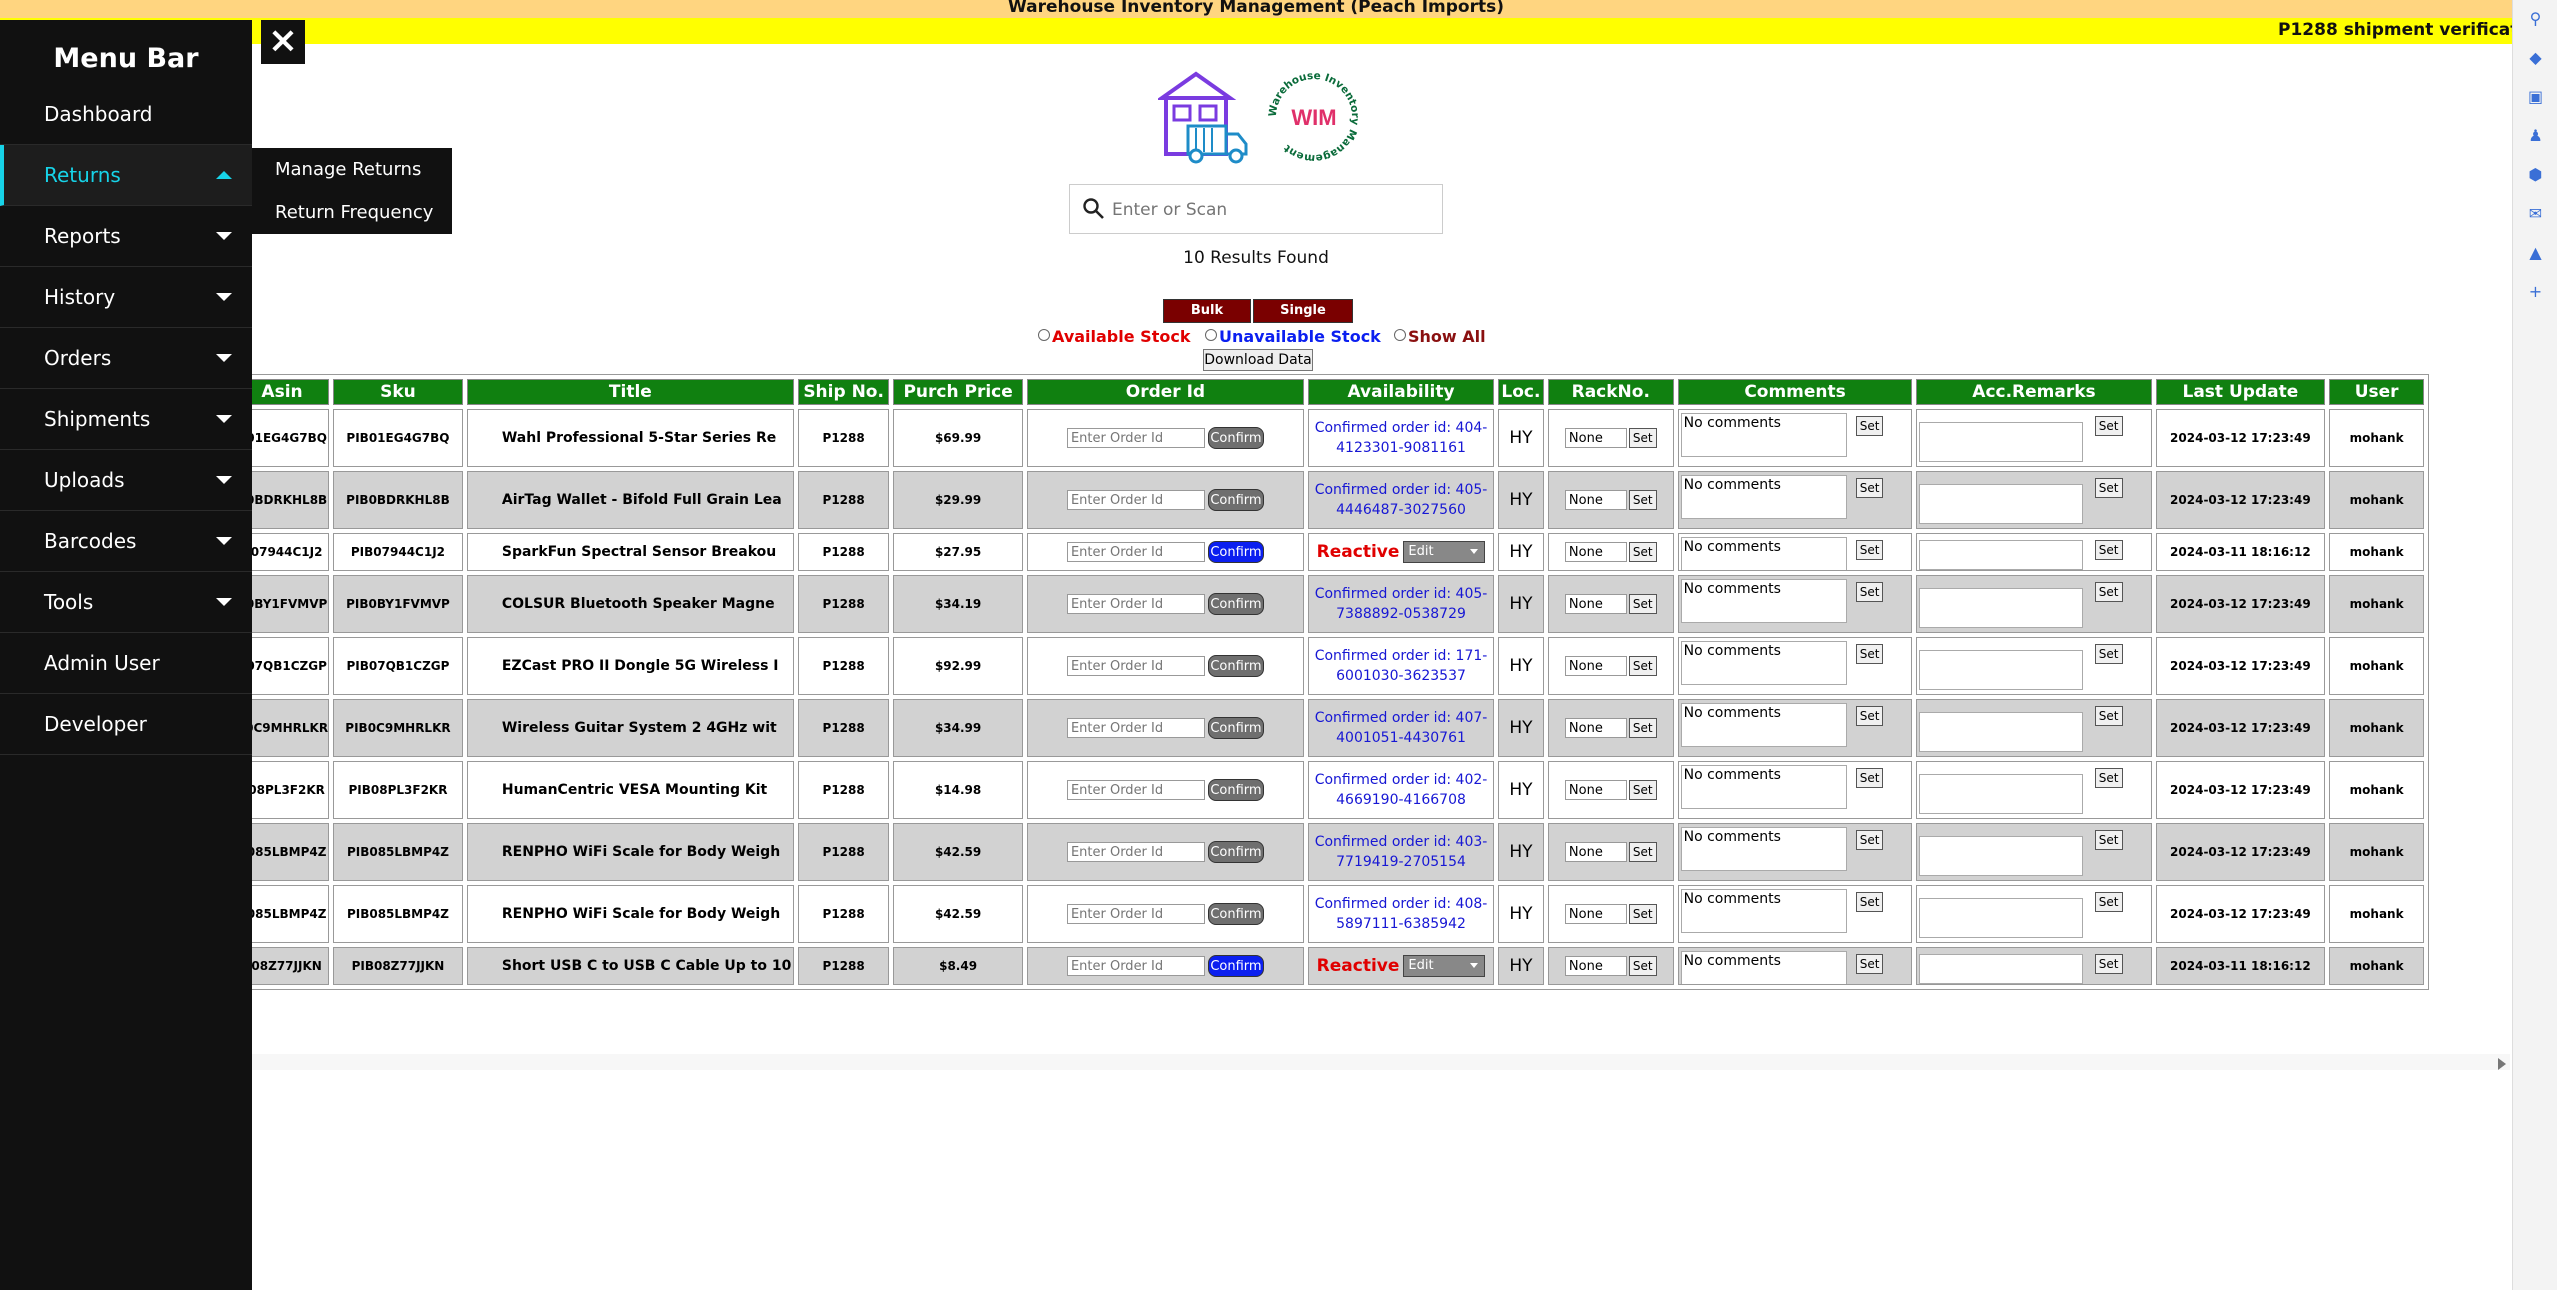 The height and width of the screenshot is (1290, 2557). Describe the element at coordinates (1207, 319) in the screenshot. I see `bulk-upload-button: Bulk Upload` at that location.